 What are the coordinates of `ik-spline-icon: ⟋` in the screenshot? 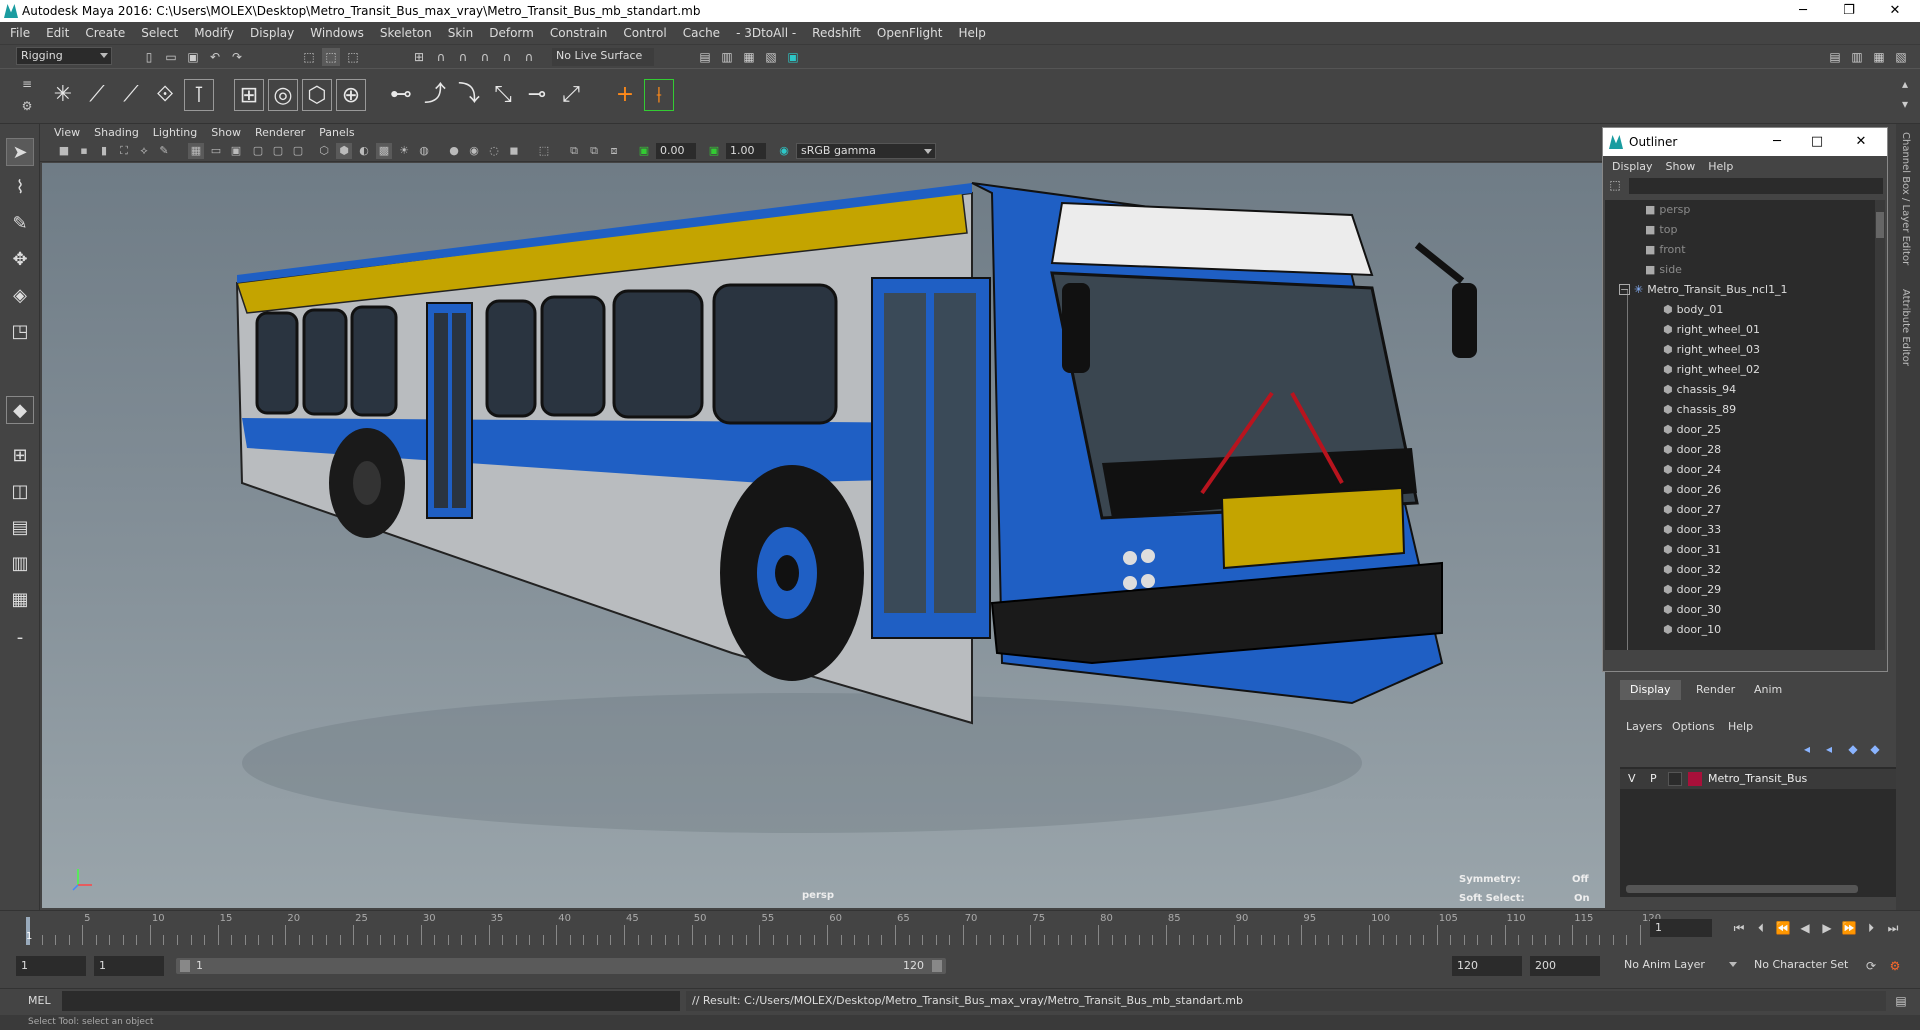 It's located at (131, 95).